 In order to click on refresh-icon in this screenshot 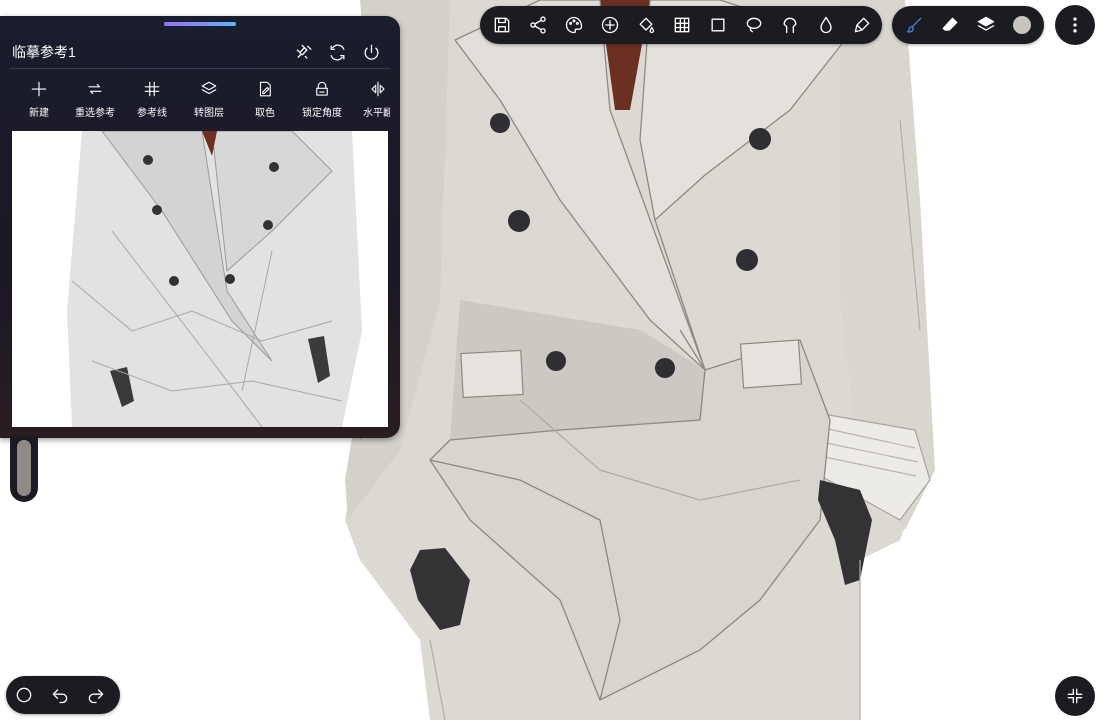, I will do `click(337, 52)`.